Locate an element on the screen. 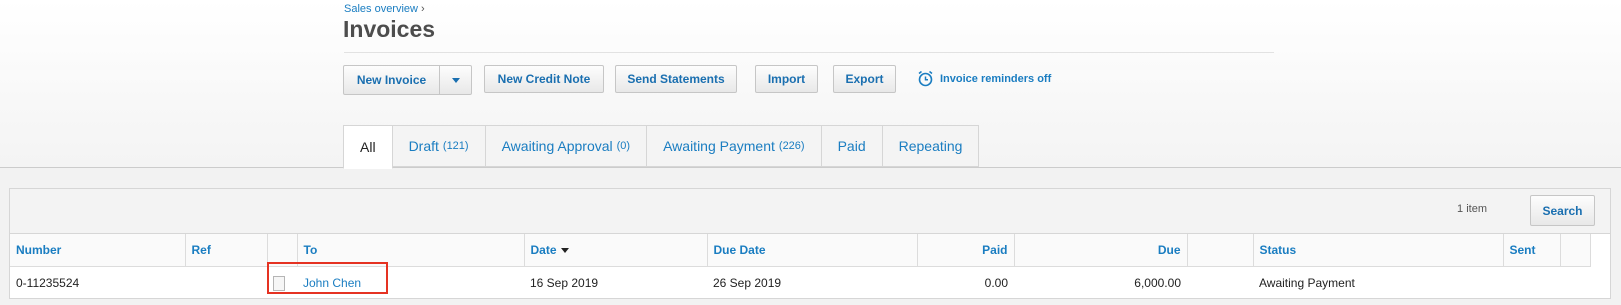 This screenshot has height=305, width=1621. contact-link: John Chen is located at coordinates (332, 283).